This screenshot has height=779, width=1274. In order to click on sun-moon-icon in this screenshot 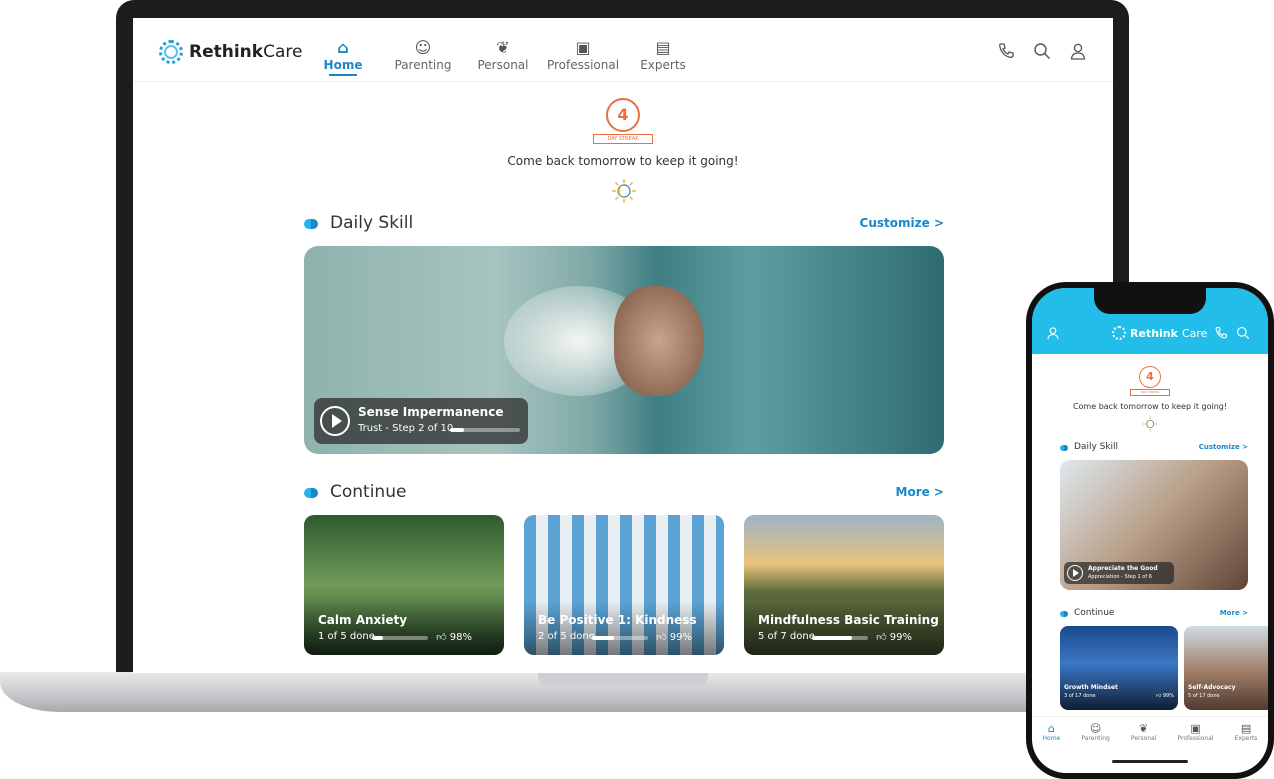, I will do `click(624, 191)`.